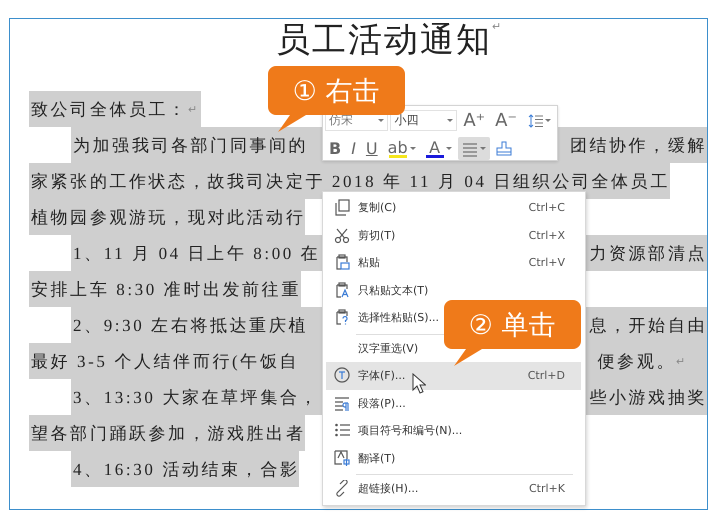  What do you see at coordinates (638, 145) in the screenshot?
I see `text-line: 团结协作，缓解` at bounding box center [638, 145].